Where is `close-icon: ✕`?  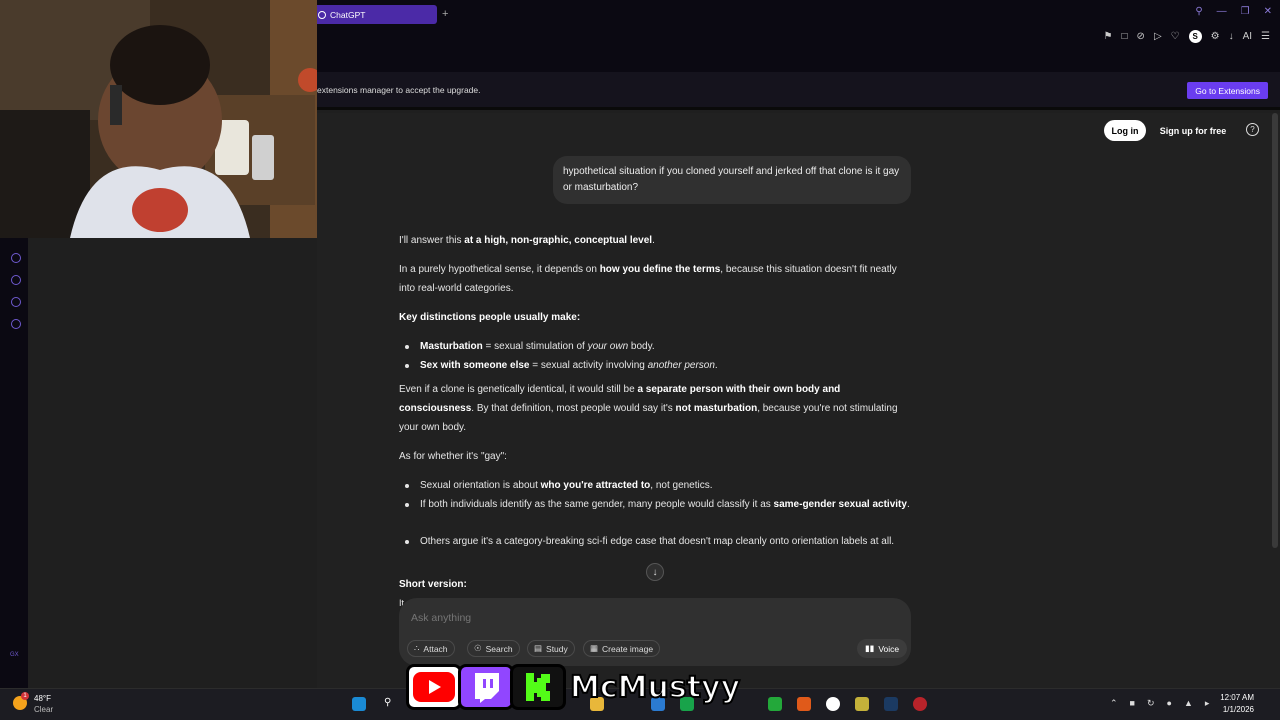 close-icon: ✕ is located at coordinates (1268, 11).